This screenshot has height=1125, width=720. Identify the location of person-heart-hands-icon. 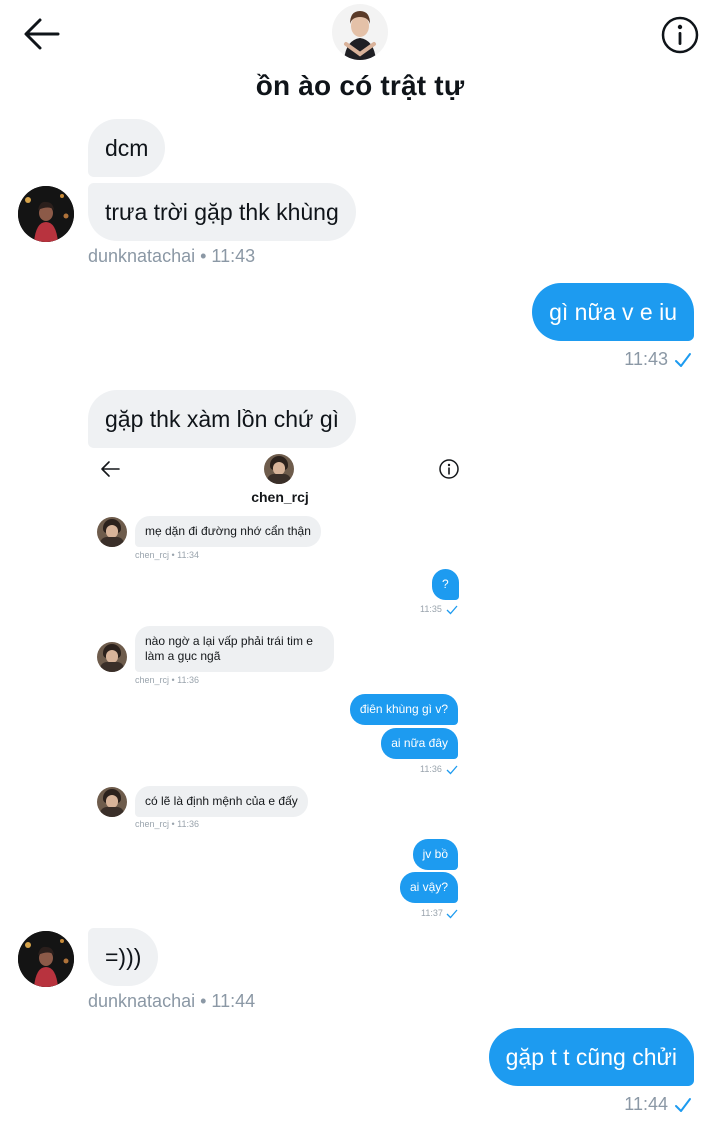
(360, 32).